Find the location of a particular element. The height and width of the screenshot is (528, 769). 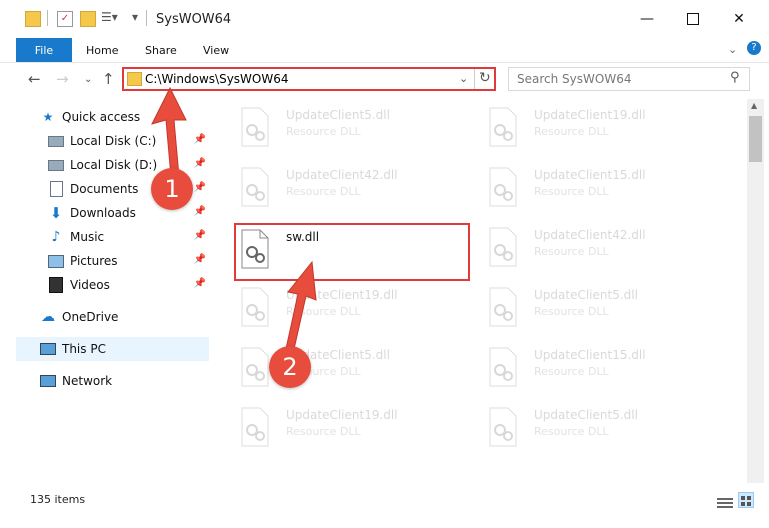

status-item-count: 135 items is located at coordinates (58, 499).